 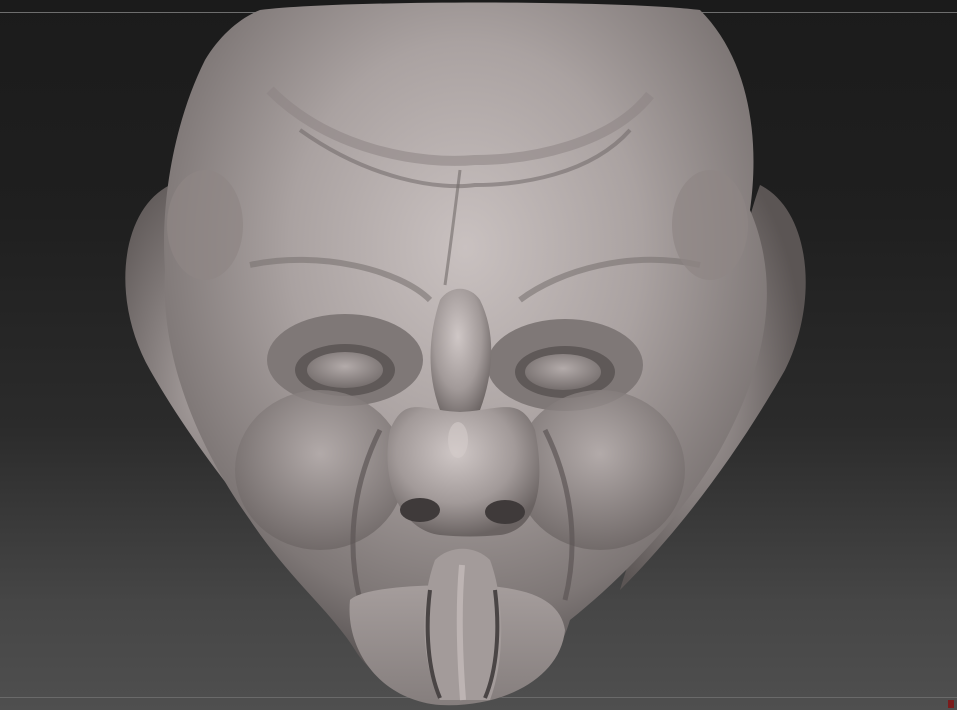 What do you see at coordinates (710, 225) in the screenshot?
I see `right-temple-pores` at bounding box center [710, 225].